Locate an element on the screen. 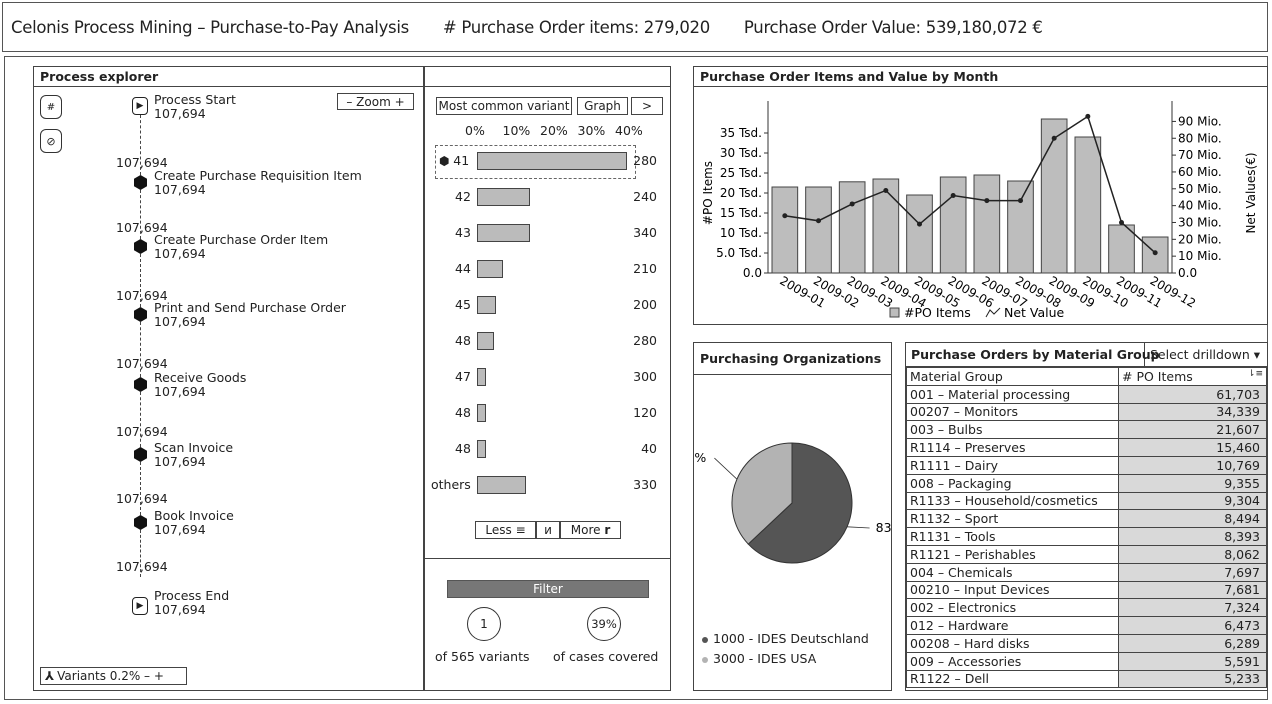 Image resolution: width=1272 pixels, height=704 pixels. drilldown-select: Select drilldown ▾ is located at coordinates (1205, 354).